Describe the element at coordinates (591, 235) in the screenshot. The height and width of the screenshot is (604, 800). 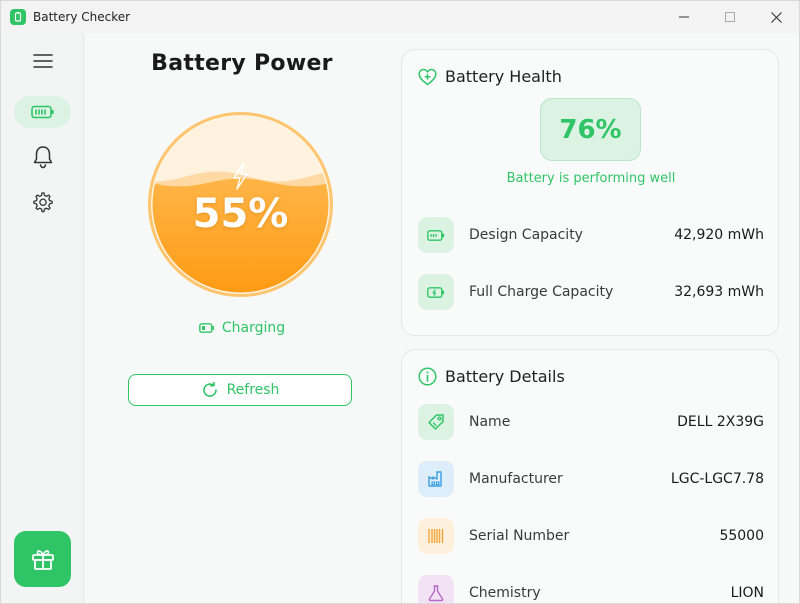
I see `design-capacity-row: Design Capacity 42,920 mWh` at that location.